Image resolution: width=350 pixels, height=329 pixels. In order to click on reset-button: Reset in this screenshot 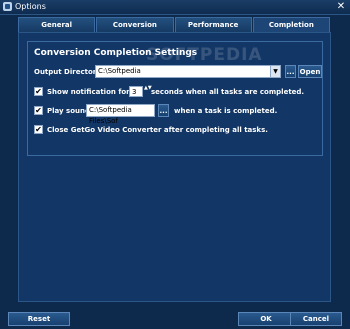, I will do `click(39, 319)`.